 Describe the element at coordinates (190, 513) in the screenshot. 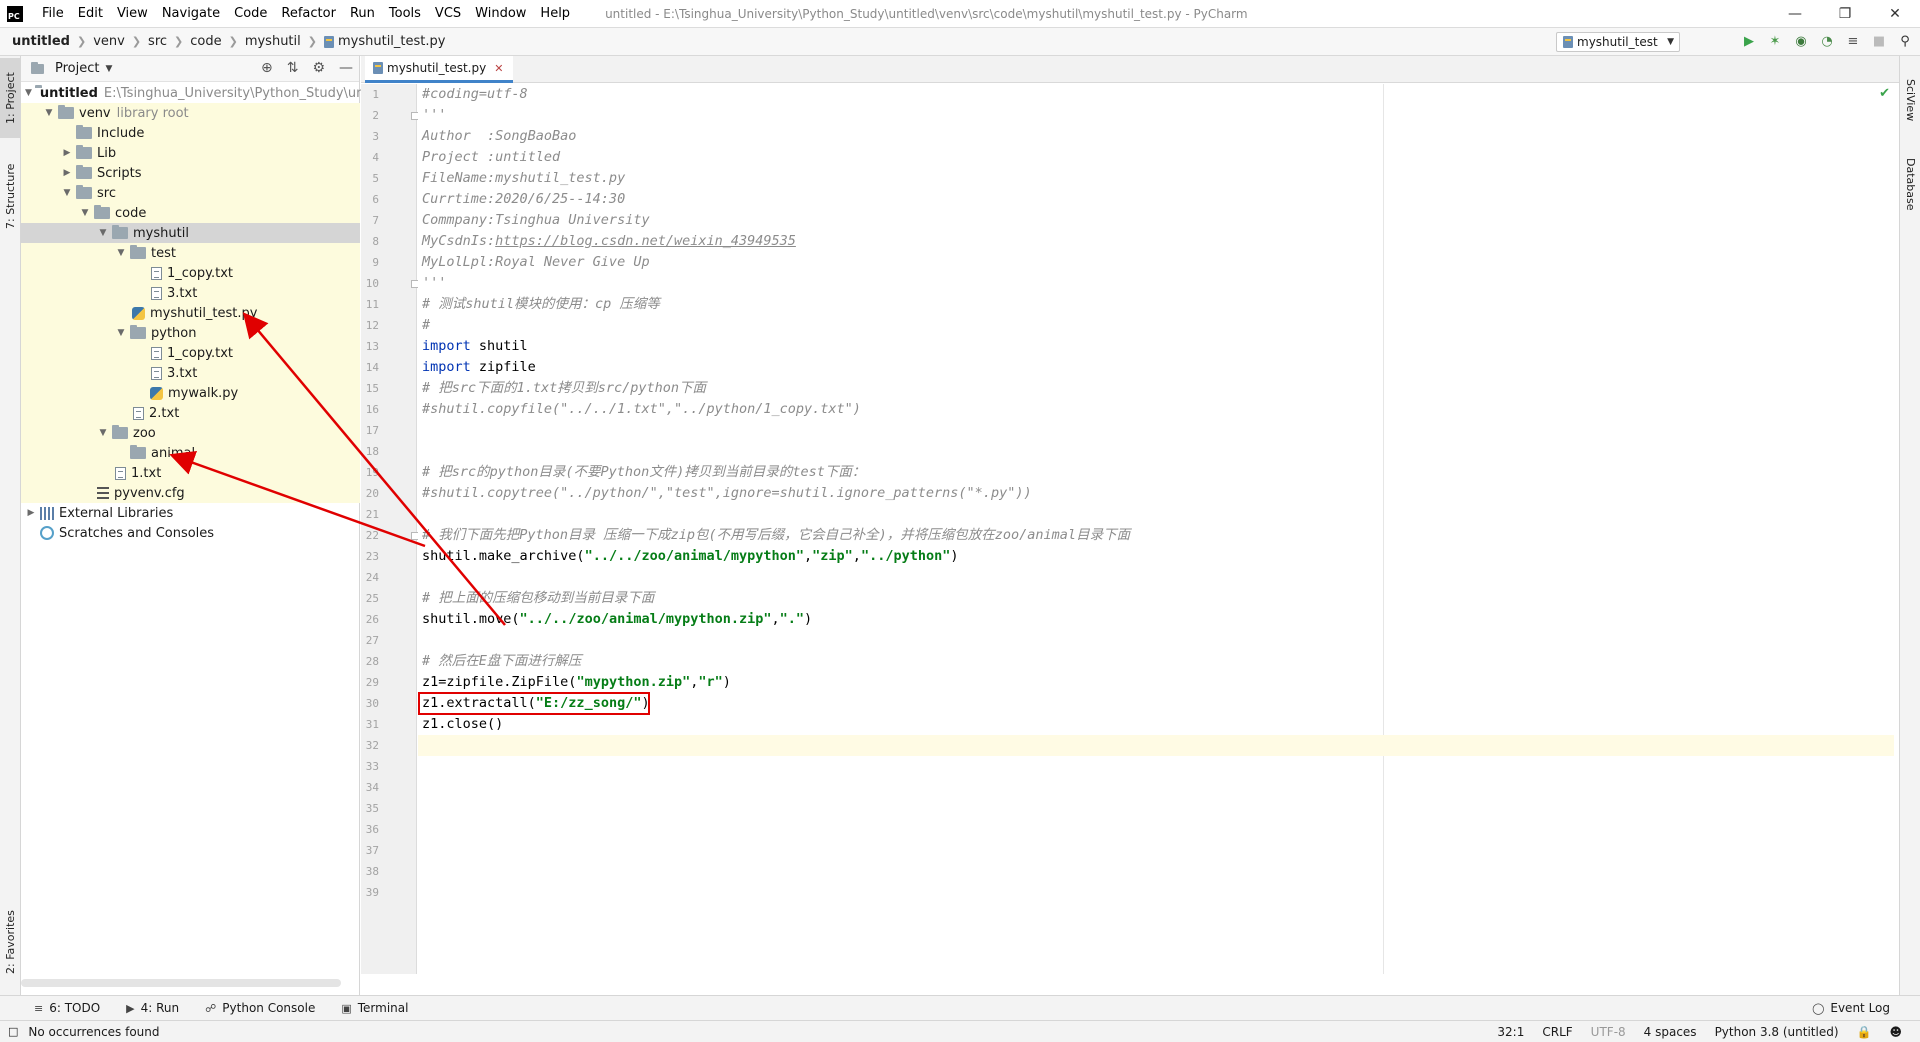

I see `tree-item-external-libraries: ▶ External Libraries` at that location.